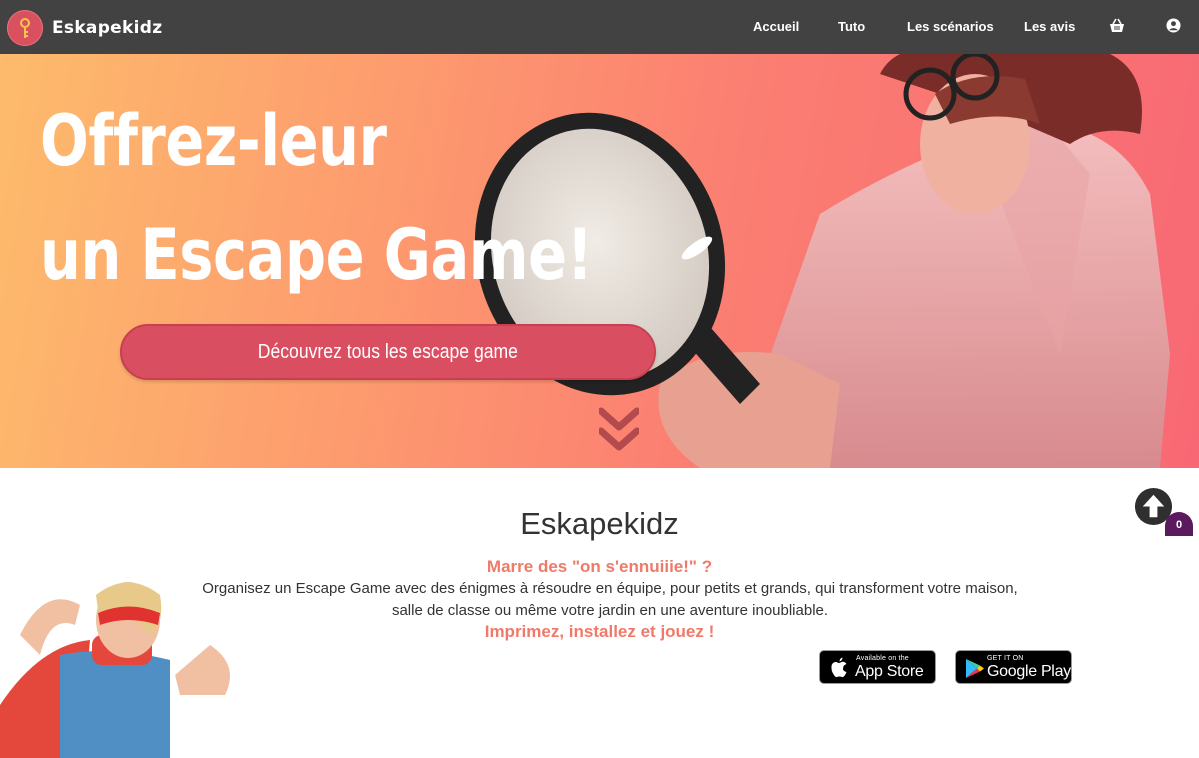  What do you see at coordinates (950, 26) in the screenshot?
I see `nav-scenarios: Les scénarios` at bounding box center [950, 26].